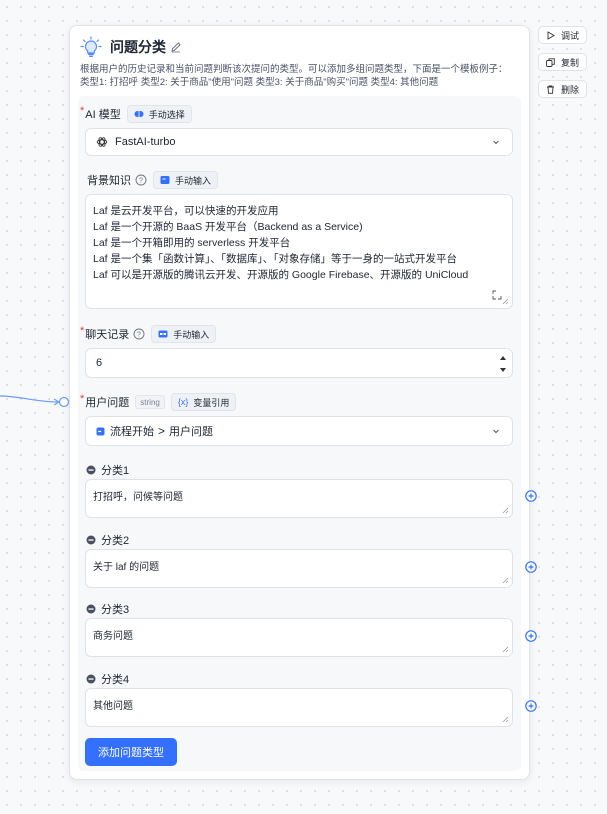 This screenshot has width=607, height=814. Describe the element at coordinates (531, 636) in the screenshot. I see `category-3-output-handle` at that location.